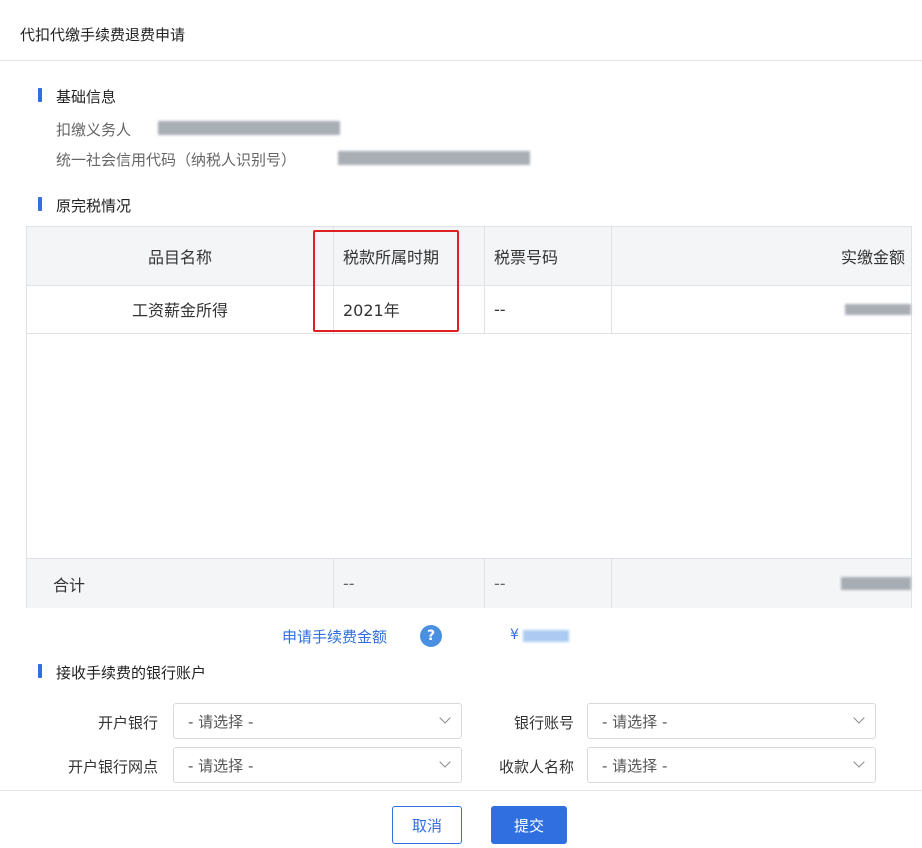 Image resolution: width=922 pixels, height=848 pixels. Describe the element at coordinates (500, 309) in the screenshot. I see `cell-ticket: --` at that location.